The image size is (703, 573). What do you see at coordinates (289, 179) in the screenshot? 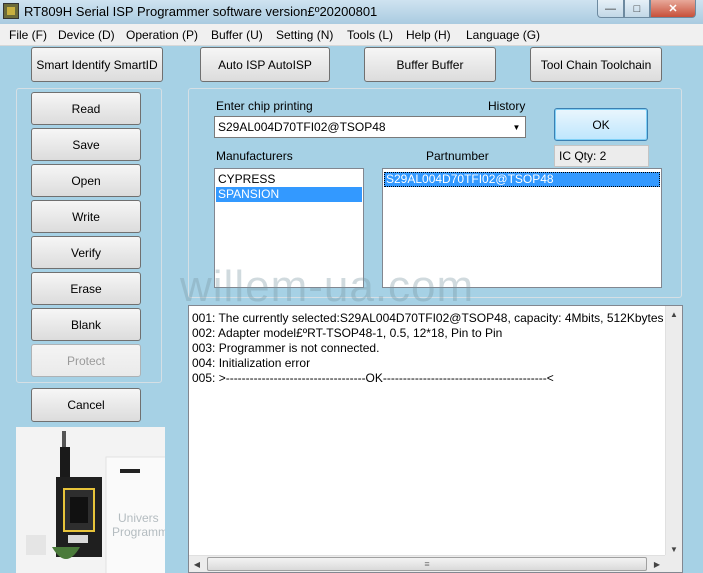
I see `list-item: CYPRESS` at bounding box center [289, 179].